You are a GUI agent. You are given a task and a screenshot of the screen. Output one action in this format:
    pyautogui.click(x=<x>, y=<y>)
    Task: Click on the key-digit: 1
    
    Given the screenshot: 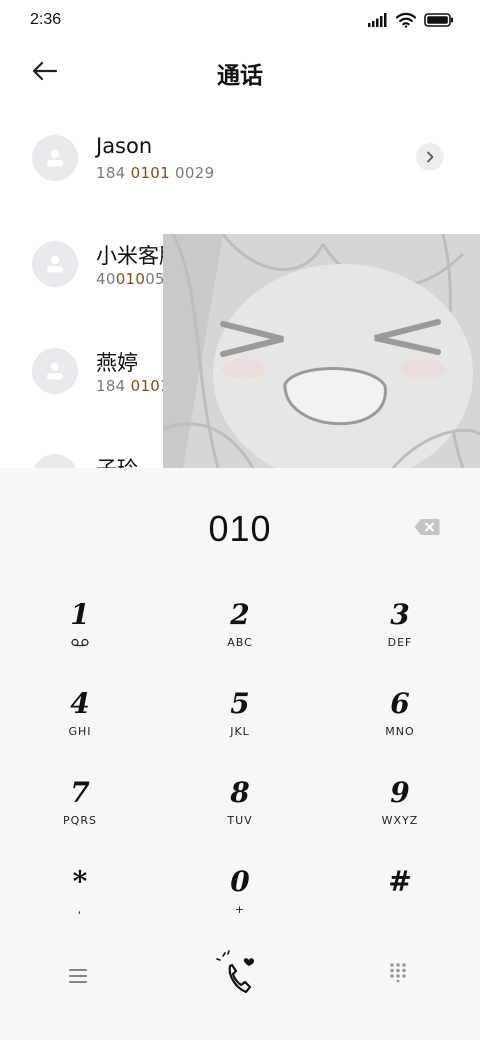 What is the action you would take?
    pyautogui.click(x=80, y=614)
    